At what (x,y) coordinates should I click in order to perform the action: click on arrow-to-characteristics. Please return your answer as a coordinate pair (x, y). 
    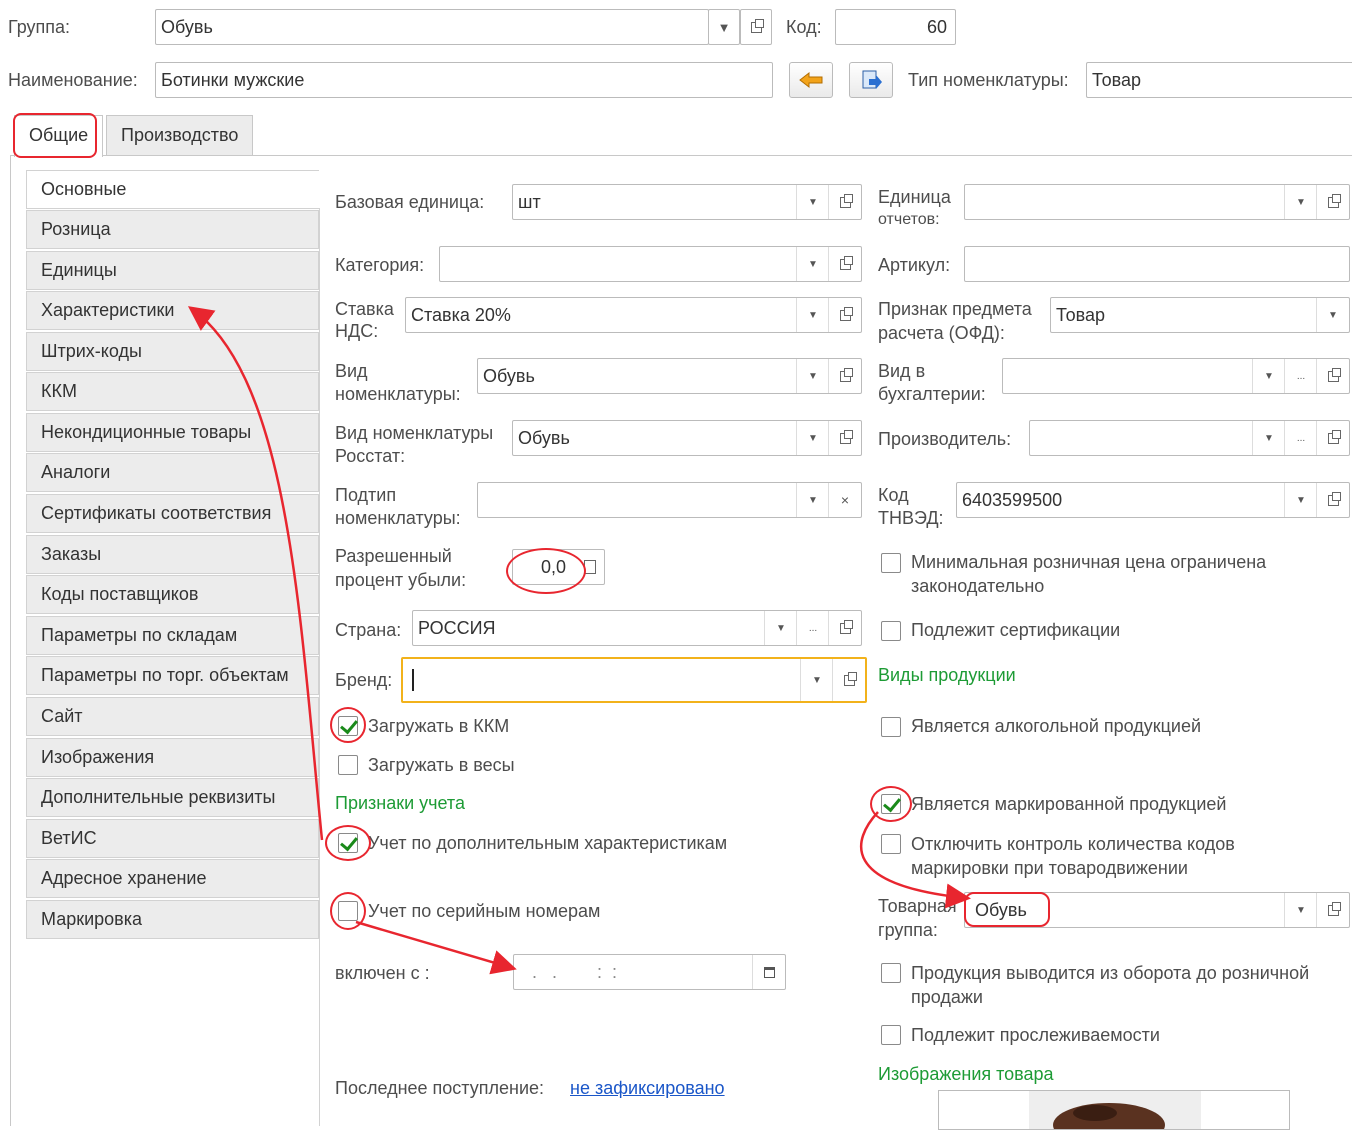
    Looking at the image, I should click on (255, 573).